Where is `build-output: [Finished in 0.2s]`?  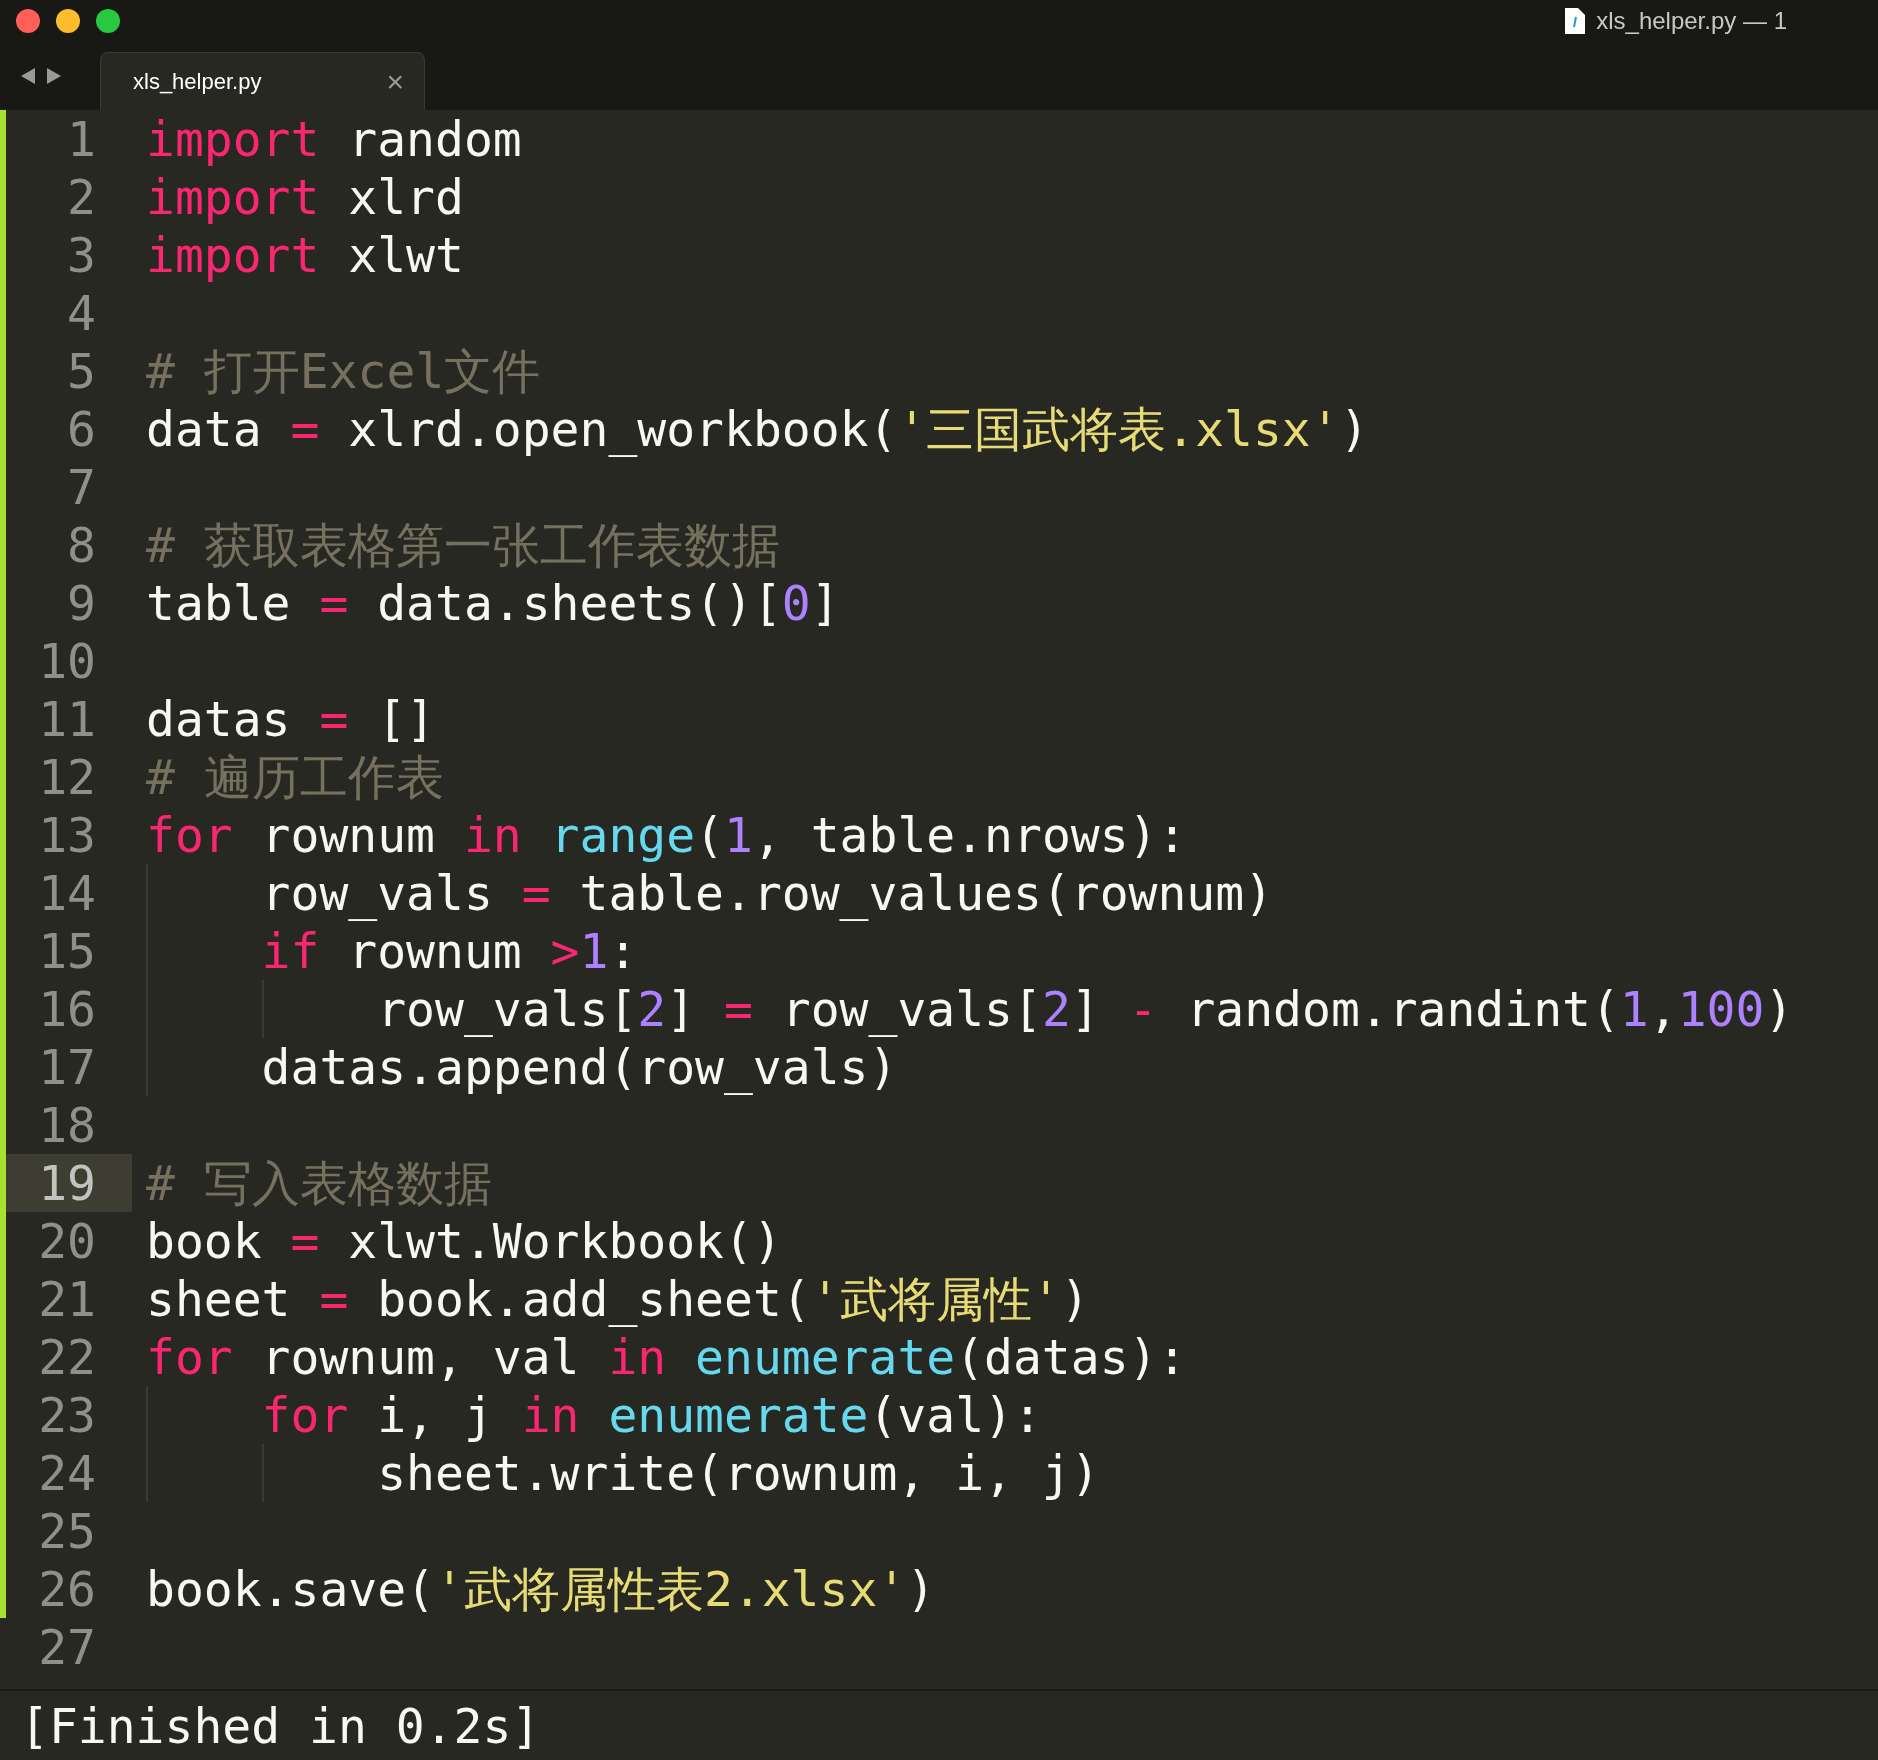
build-output: [Finished in 0.2s] is located at coordinates (280, 1726).